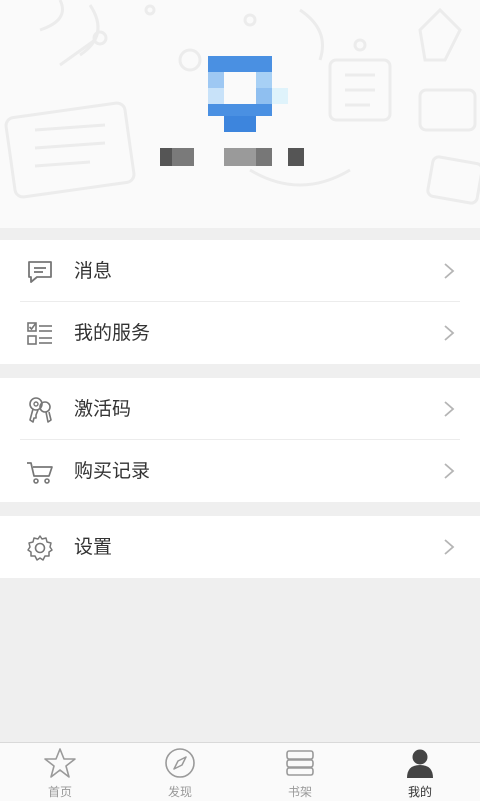  What do you see at coordinates (235, 157) in the screenshot?
I see `username-mask` at bounding box center [235, 157].